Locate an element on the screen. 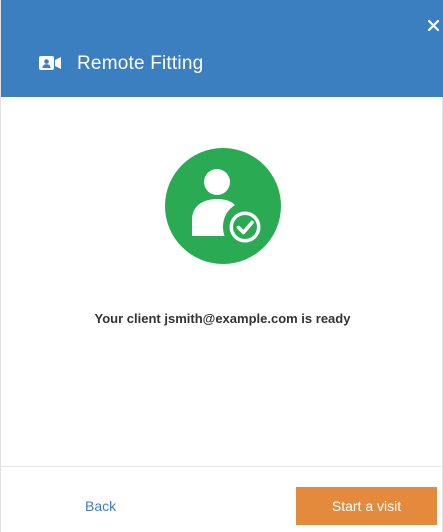  user-check-icon is located at coordinates (228, 207).